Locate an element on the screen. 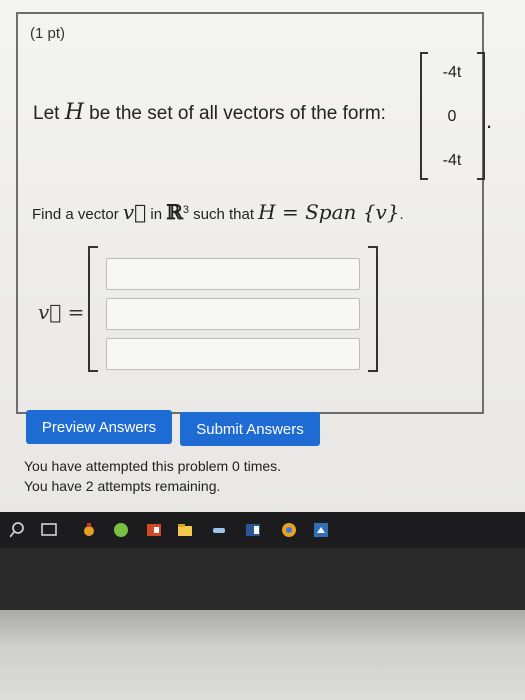 The width and height of the screenshot is (525, 700). statement-period: . is located at coordinates (489, 120).